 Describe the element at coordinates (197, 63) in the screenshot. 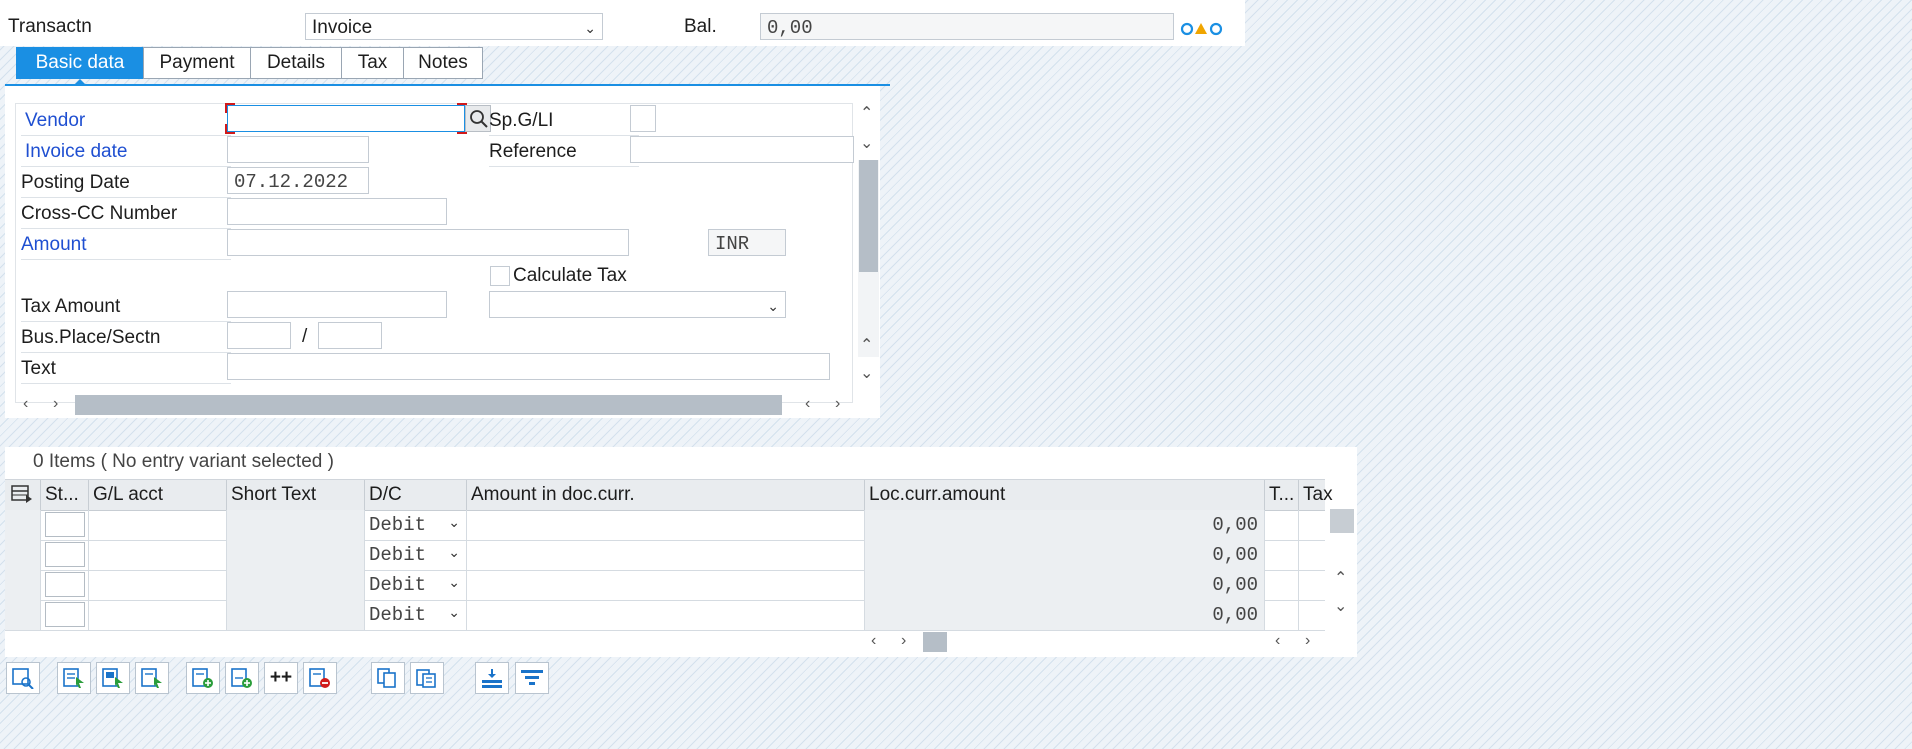

I see `tab-payment: Payment` at that location.